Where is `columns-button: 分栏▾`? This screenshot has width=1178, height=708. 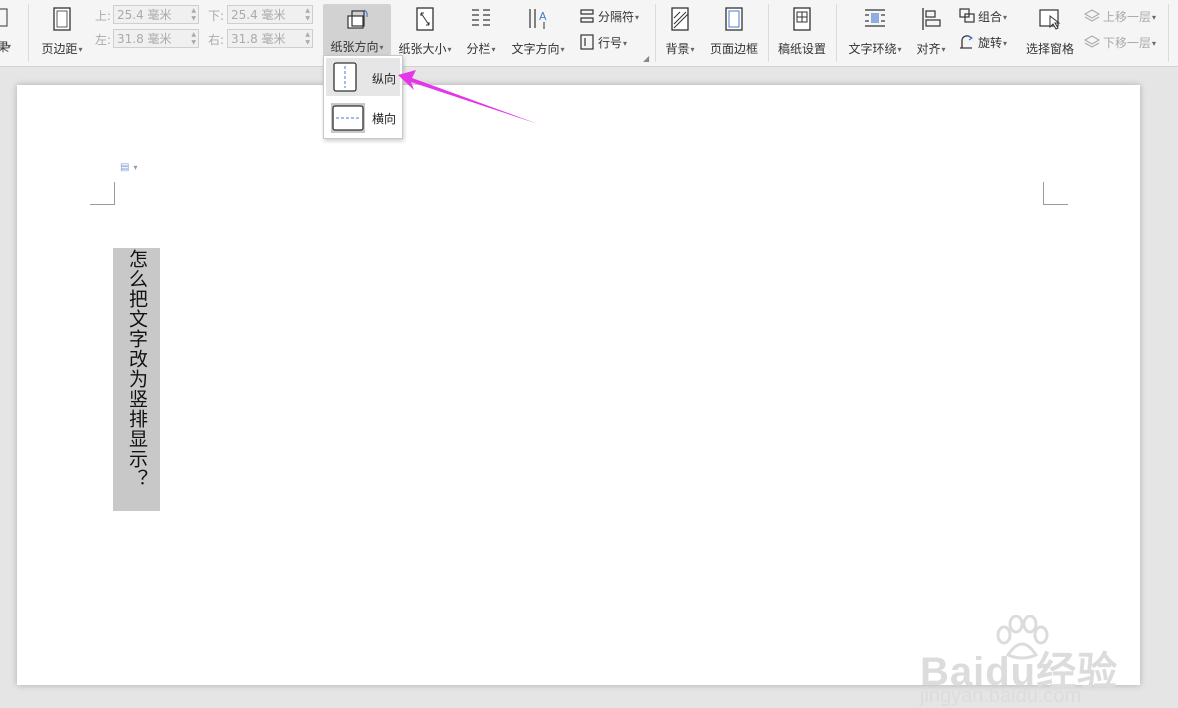
columns-button: 分栏▾ is located at coordinates (481, 34).